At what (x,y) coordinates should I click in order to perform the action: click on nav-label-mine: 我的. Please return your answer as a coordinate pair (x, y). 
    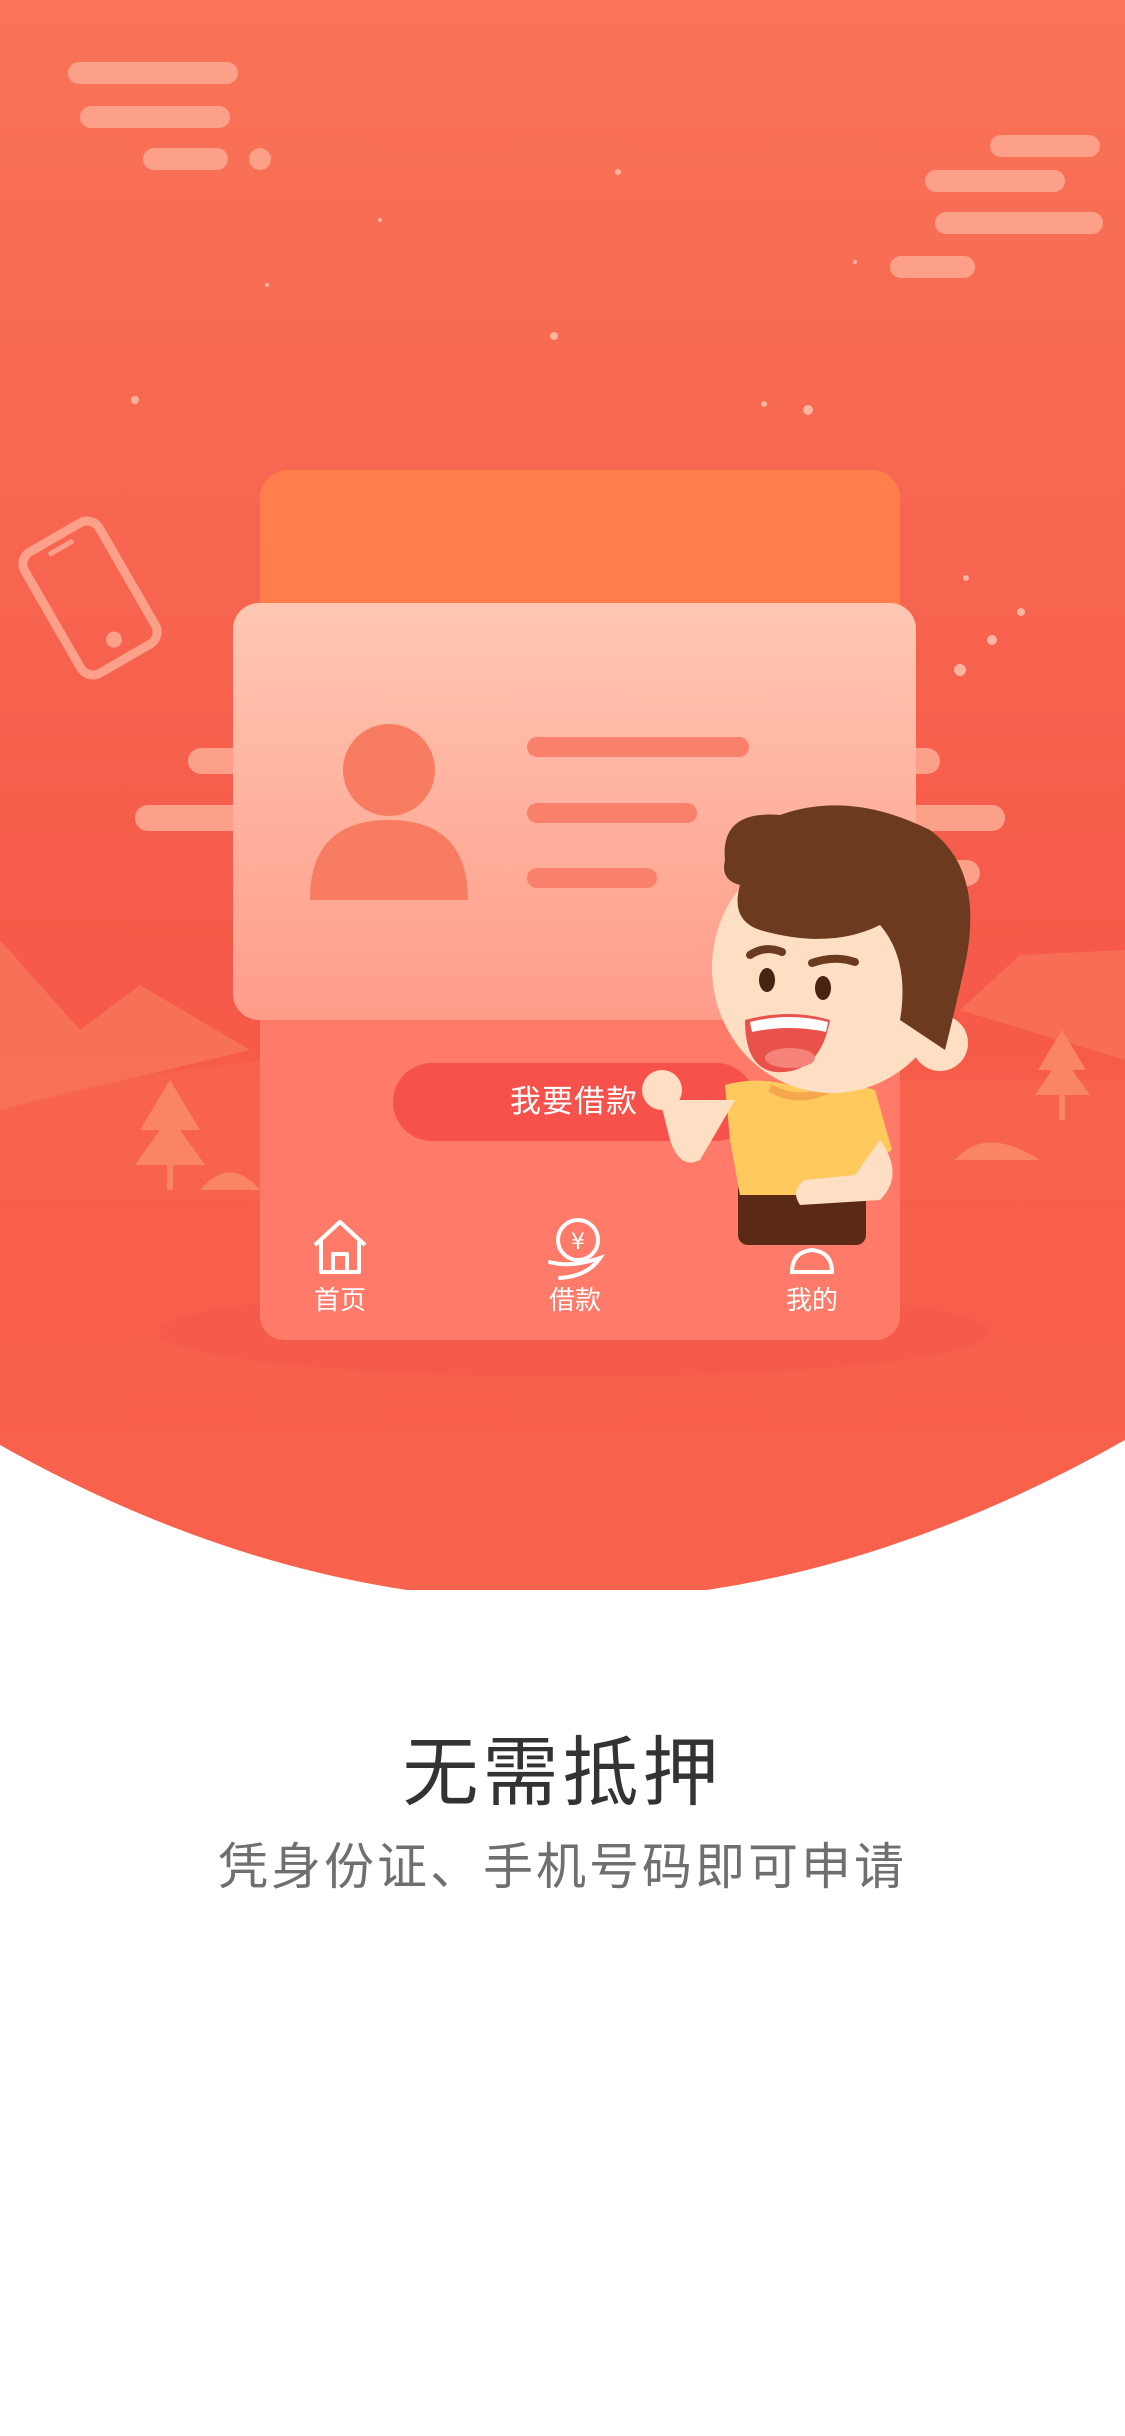
    Looking at the image, I should click on (811, 1301).